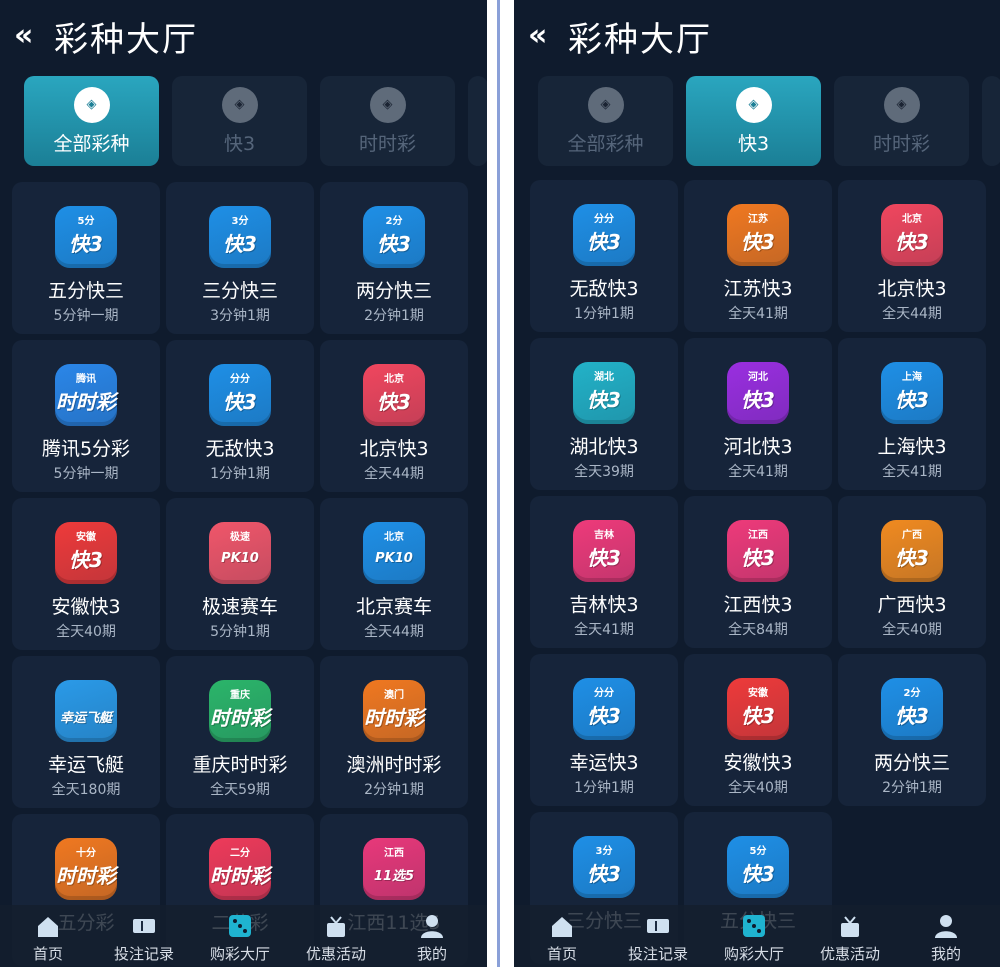 The image size is (1000, 967). What do you see at coordinates (394, 574) in the screenshot?
I see `game-card: 北京 PK10 北京赛车 全天44期` at bounding box center [394, 574].